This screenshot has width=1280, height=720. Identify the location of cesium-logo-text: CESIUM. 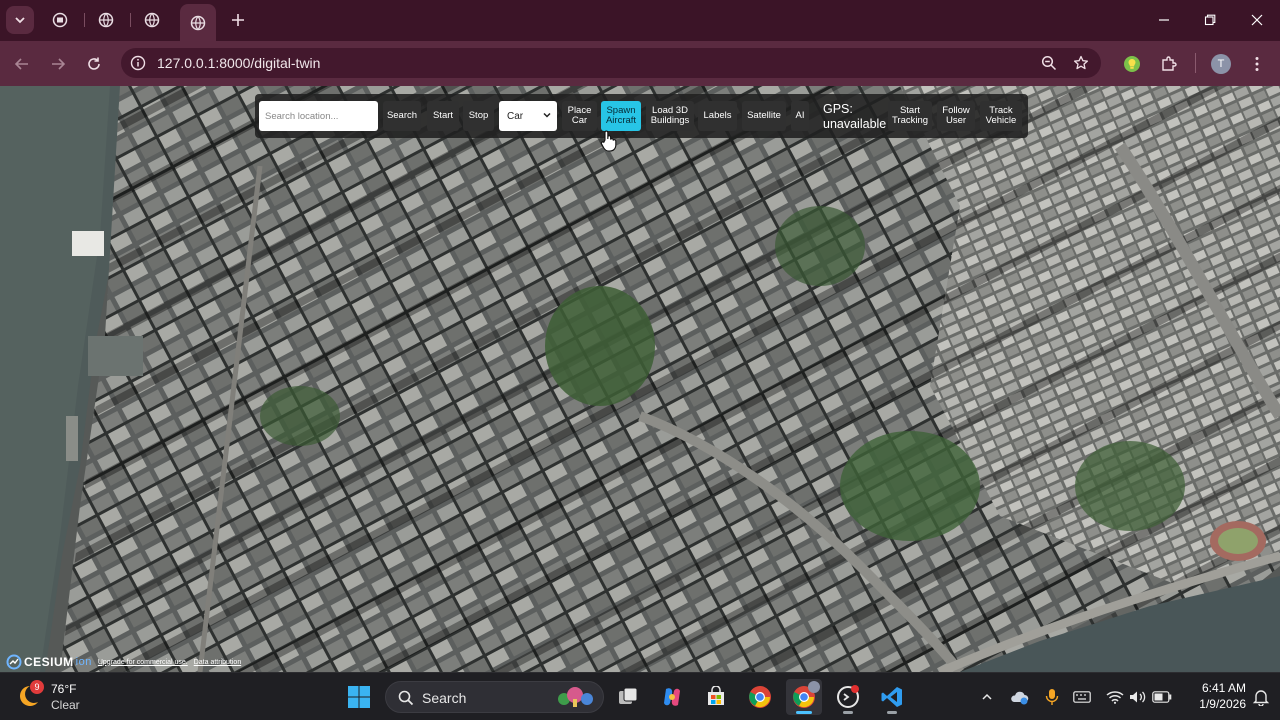
(49, 662).